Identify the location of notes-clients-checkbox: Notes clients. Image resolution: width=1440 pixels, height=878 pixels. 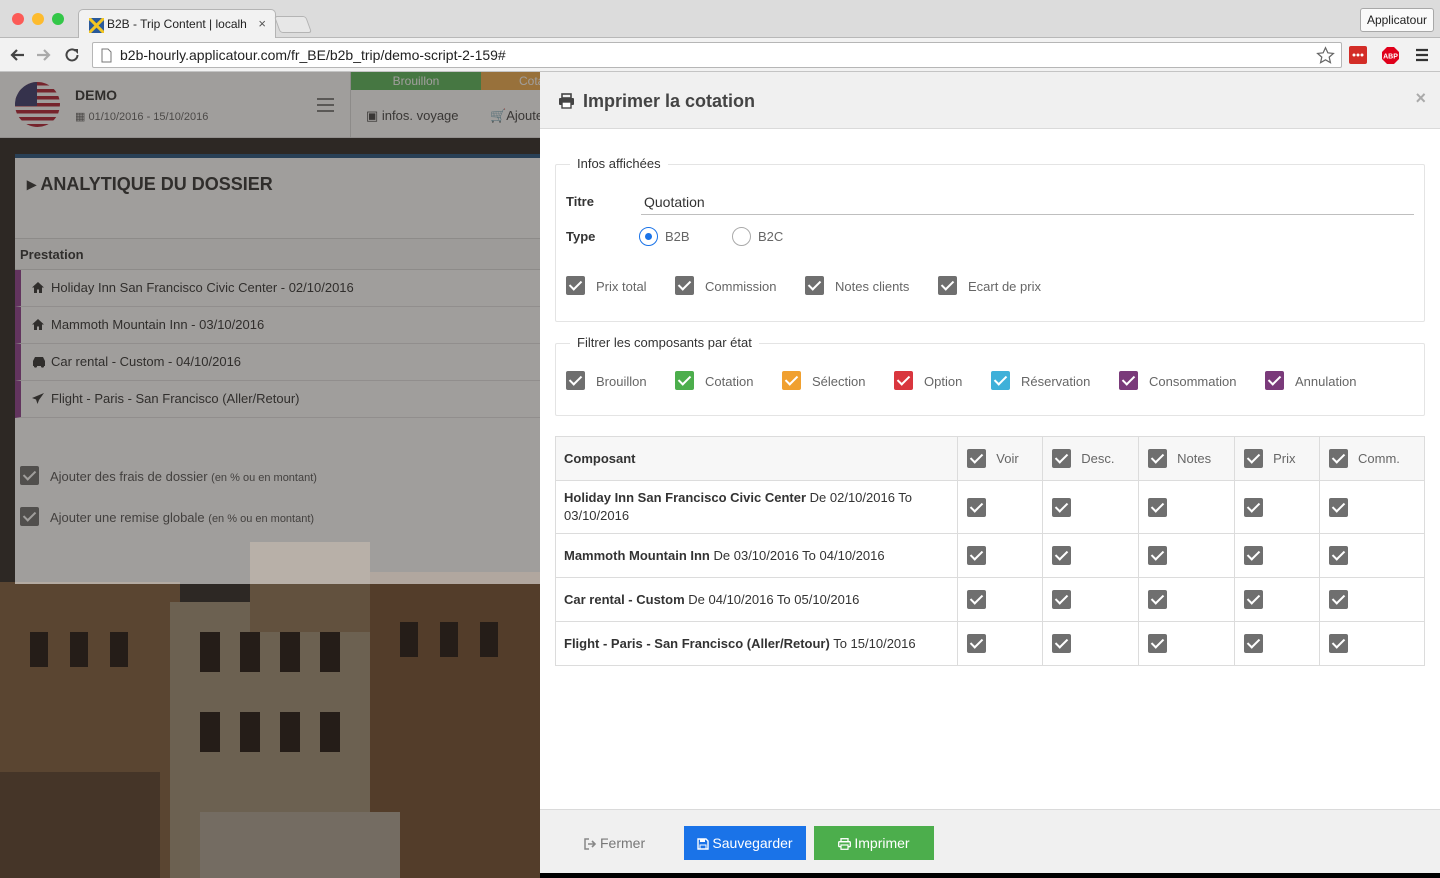
(857, 285).